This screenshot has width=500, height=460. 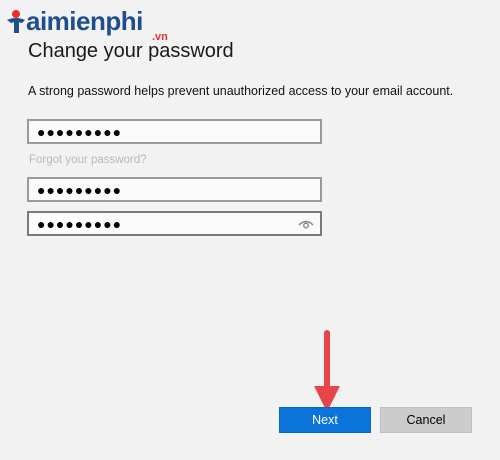 What do you see at coordinates (327, 371) in the screenshot?
I see `arrow-down-icon` at bounding box center [327, 371].